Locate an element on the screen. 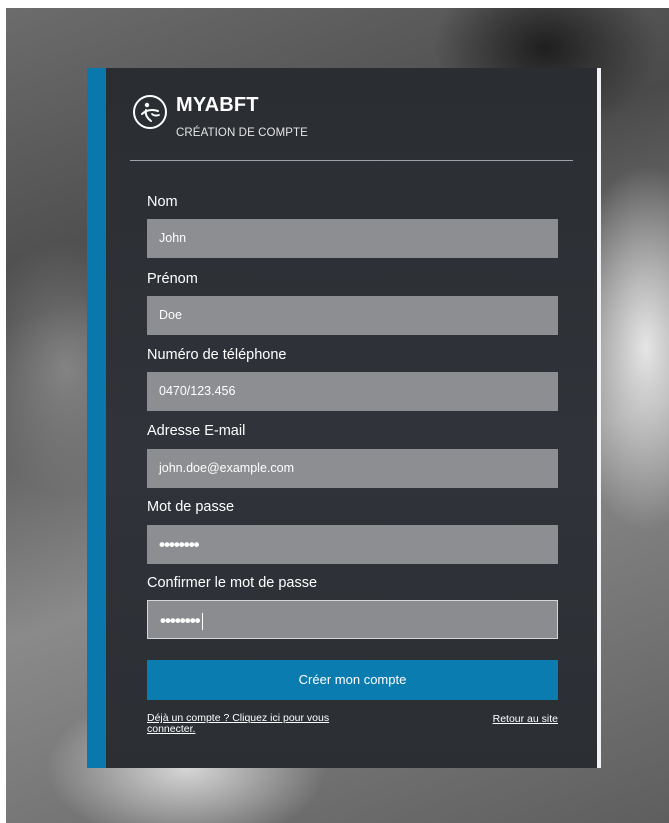 The image size is (669, 823). header-divider is located at coordinates (351, 160).